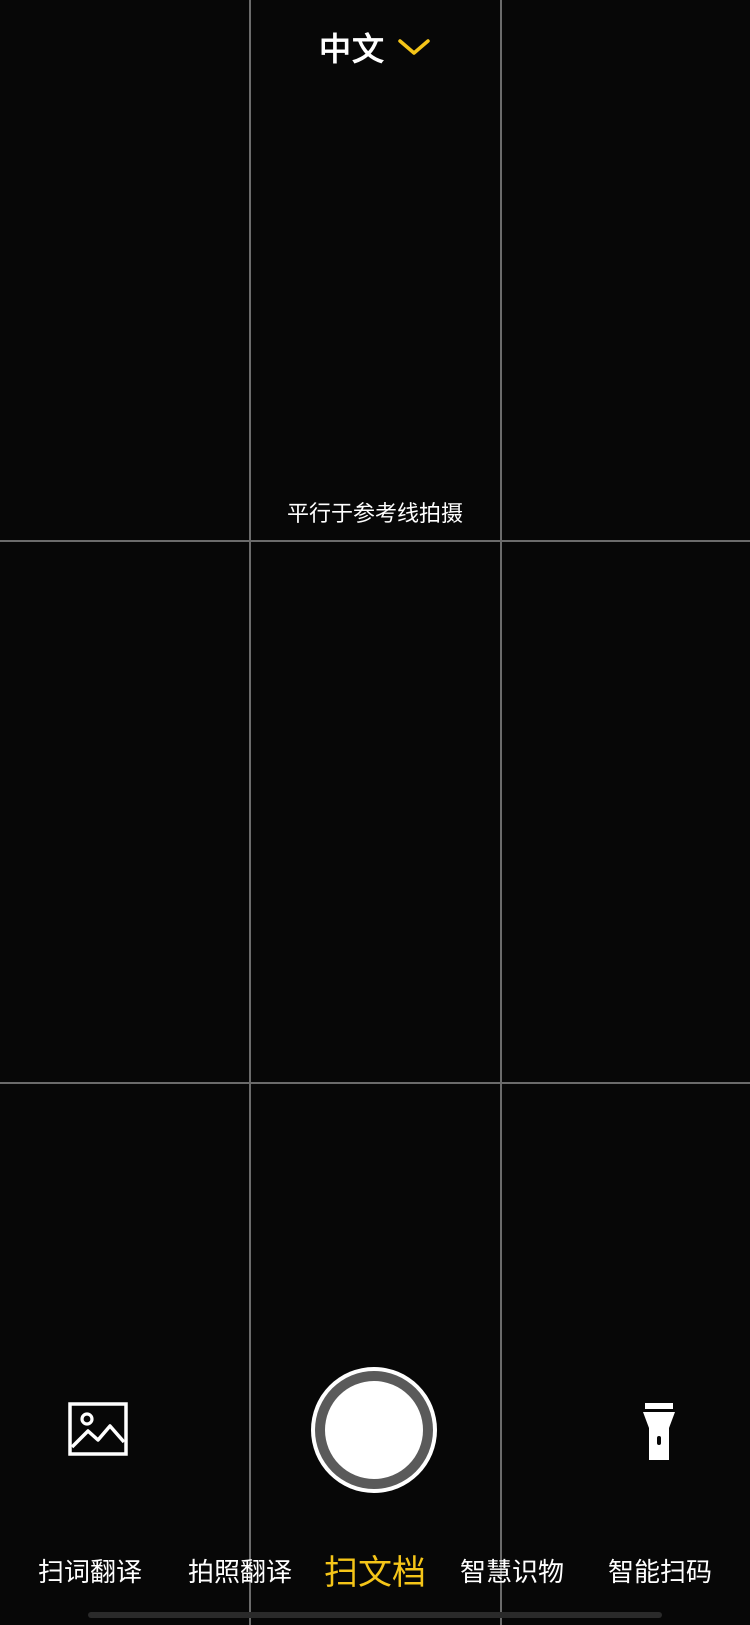 The width and height of the screenshot is (750, 1625). I want to click on gallery-button, so click(98, 1429).